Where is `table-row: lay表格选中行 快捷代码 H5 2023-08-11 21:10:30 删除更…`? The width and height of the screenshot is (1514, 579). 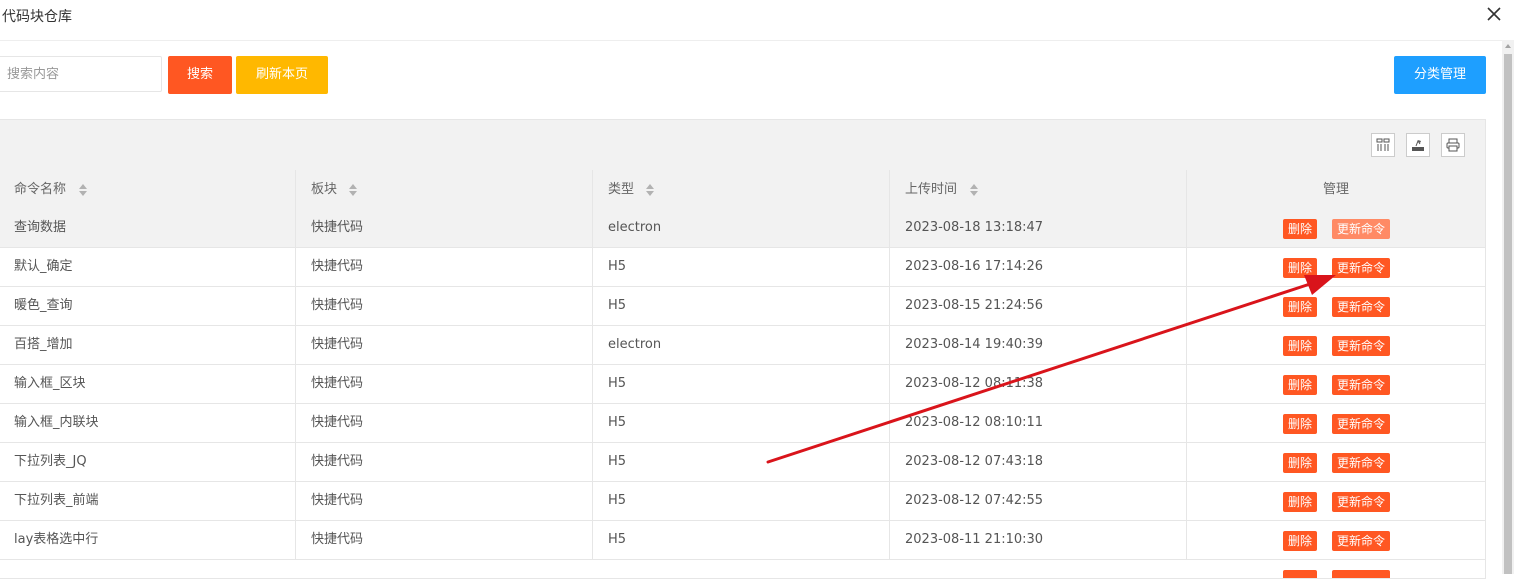
table-row: lay表格选中行 快捷代码 H5 2023-08-11 21:10:30 删除更… is located at coordinates (742, 540).